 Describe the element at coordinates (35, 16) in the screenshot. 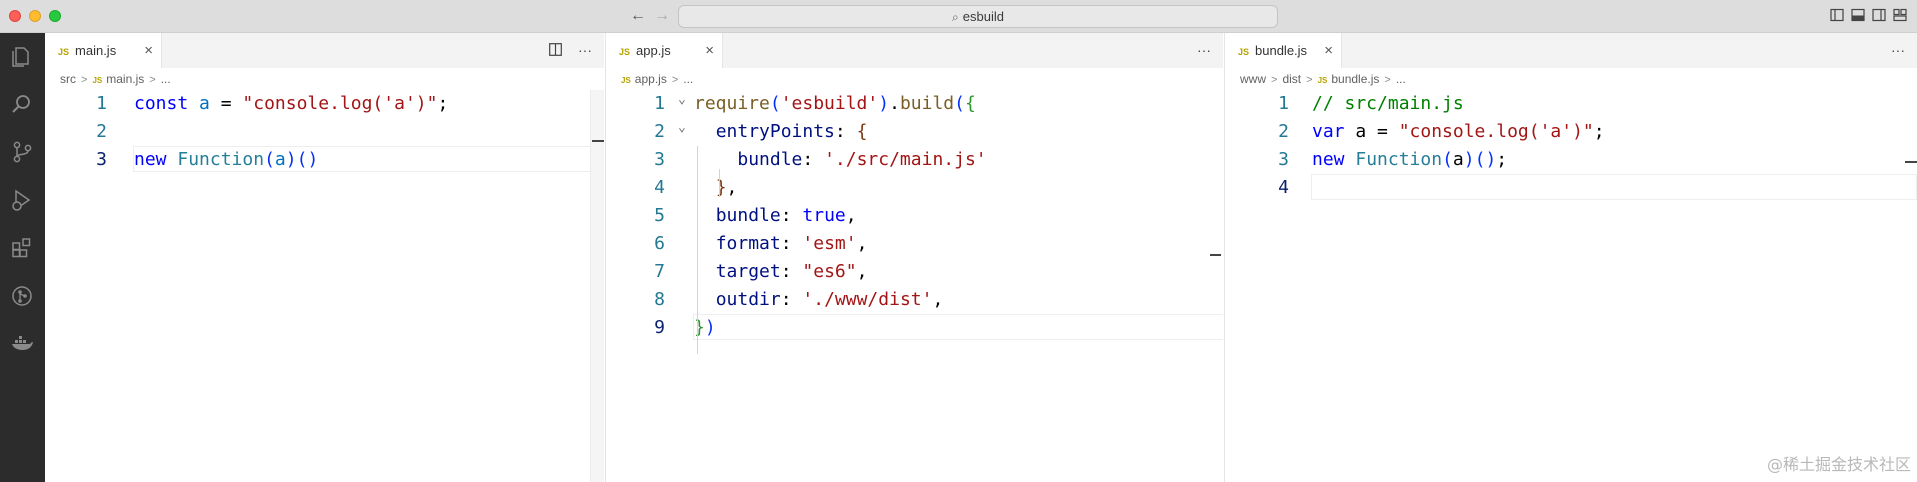

I see `minimize-window-button` at that location.